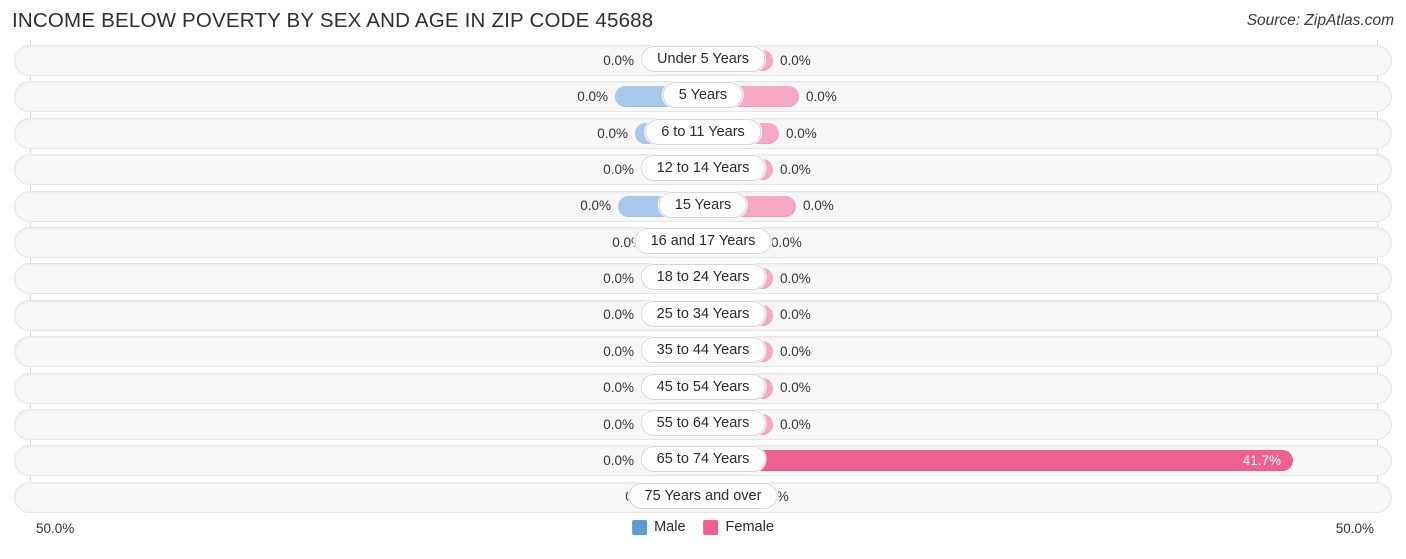 The image size is (1406, 559). Describe the element at coordinates (1354, 528) in the screenshot. I see `axis-tick-right: 50.0%` at that location.